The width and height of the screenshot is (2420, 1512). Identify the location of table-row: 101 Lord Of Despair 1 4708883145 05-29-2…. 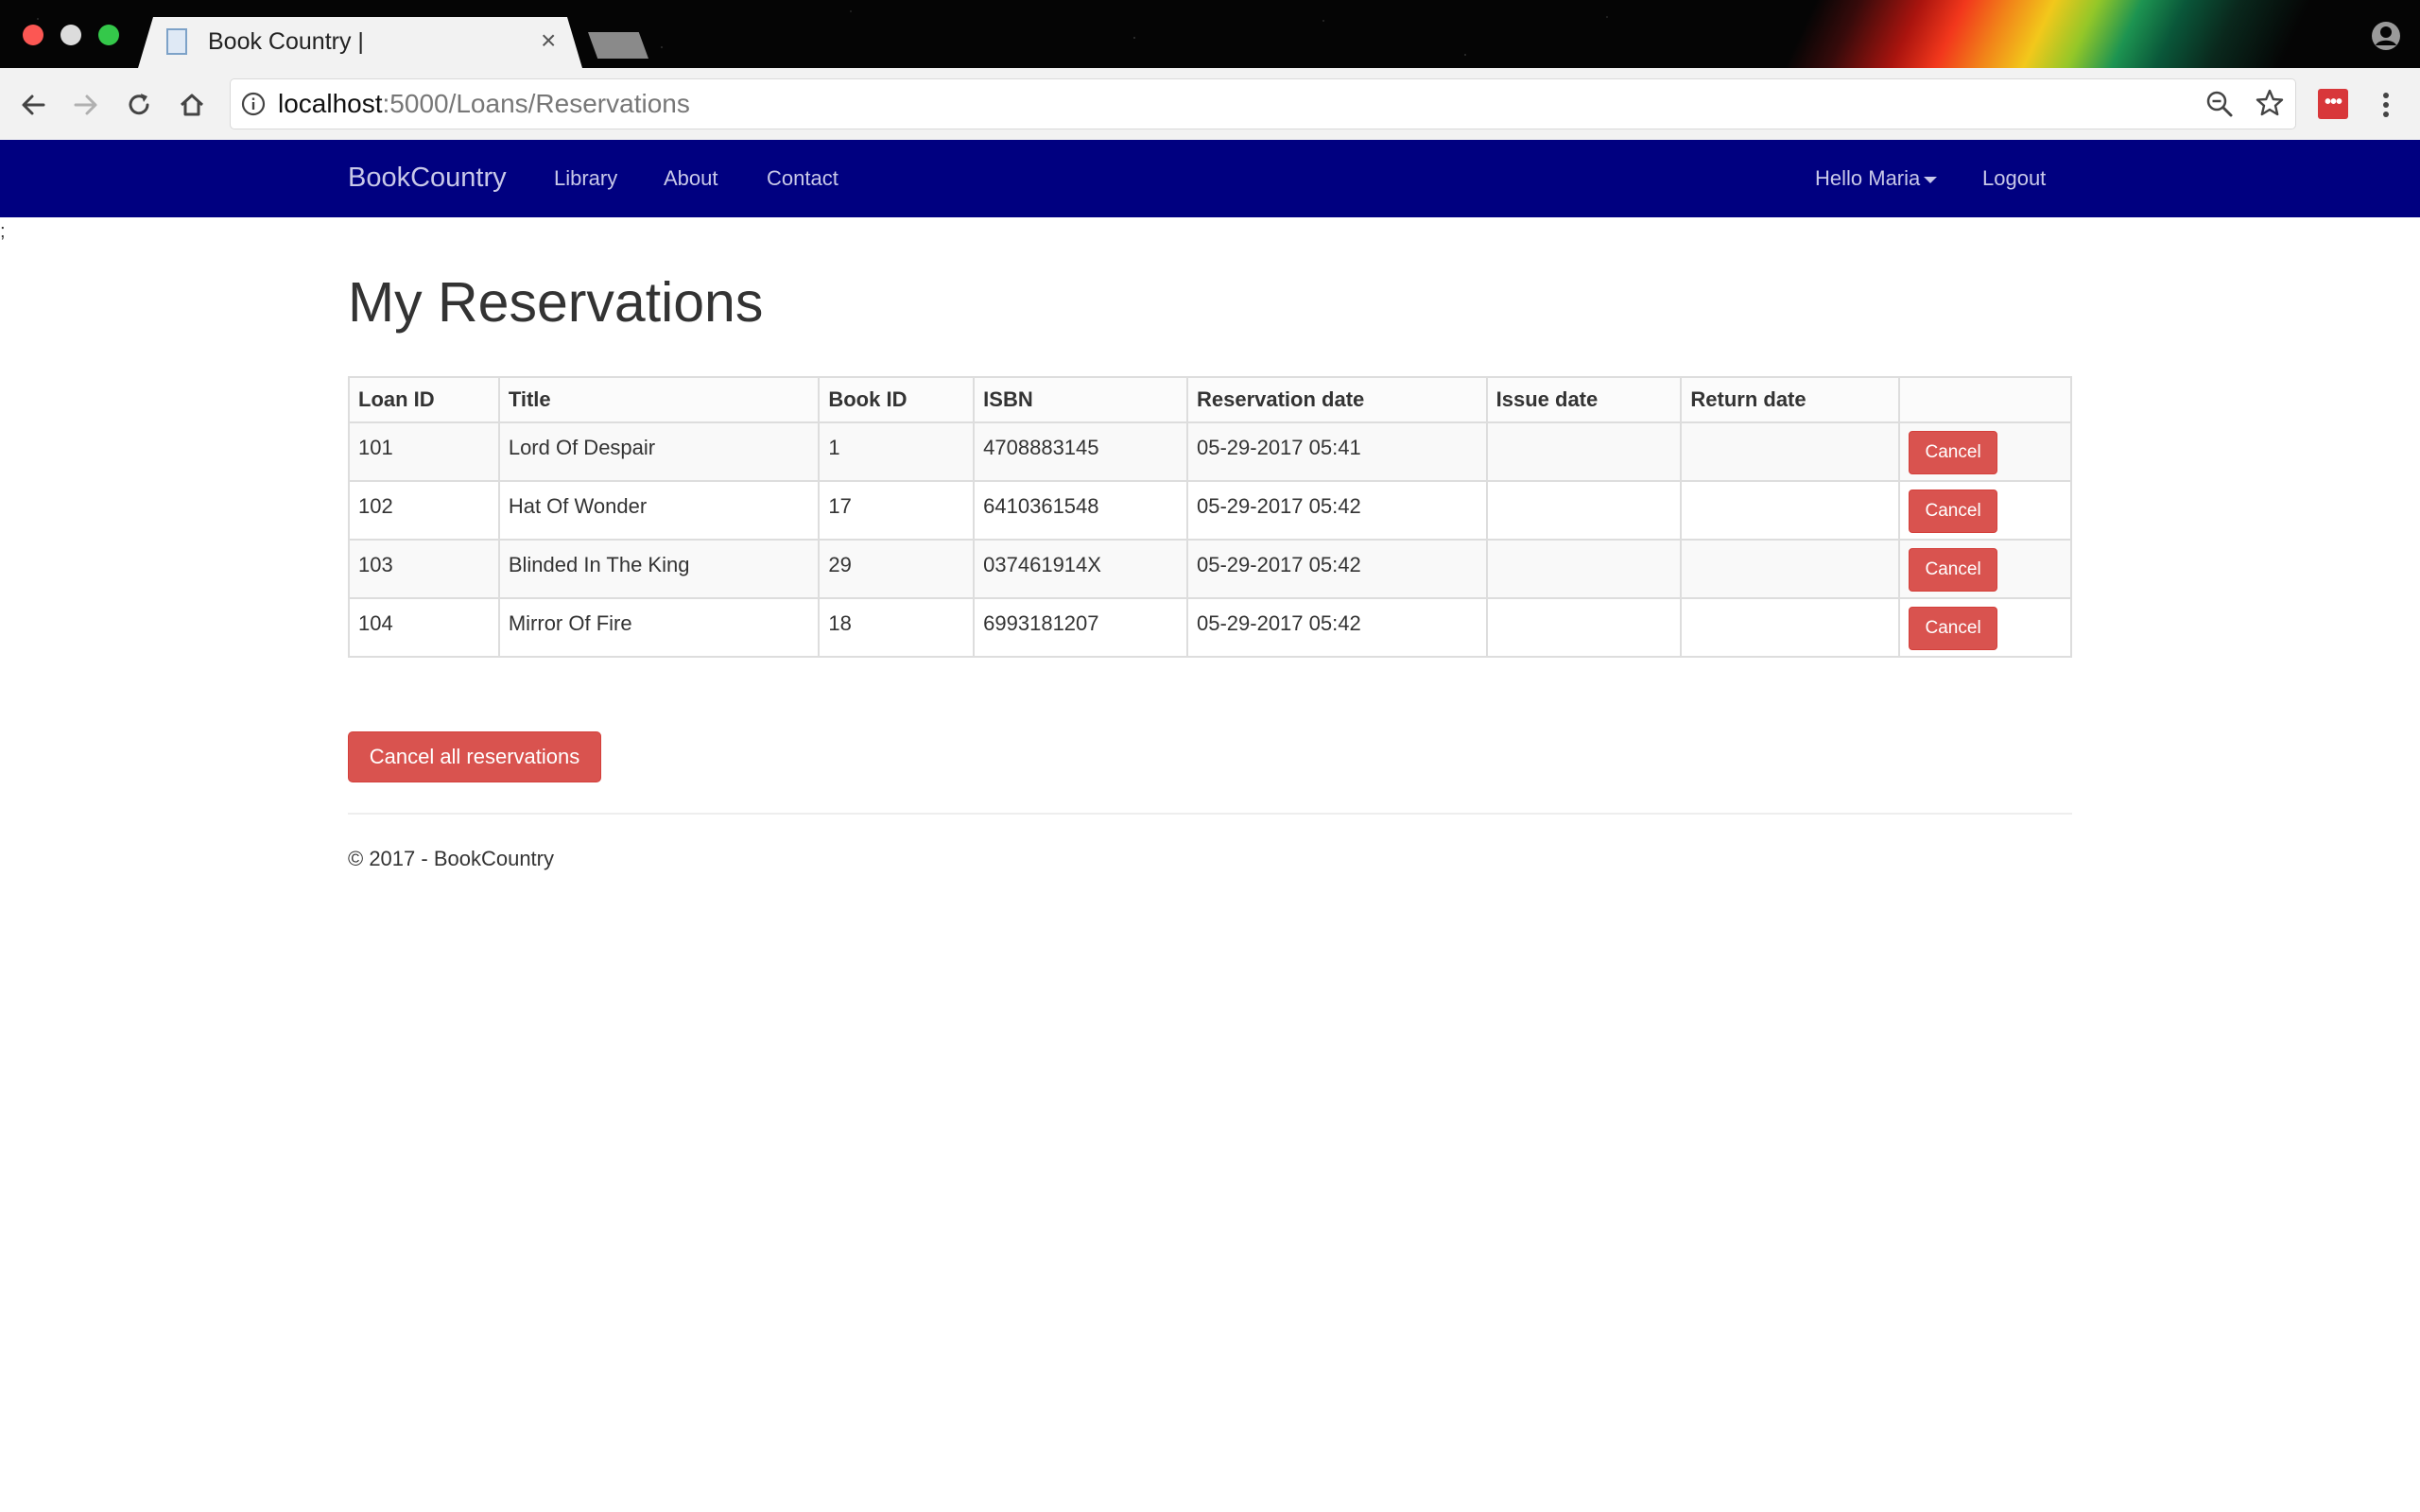
(1210, 451).